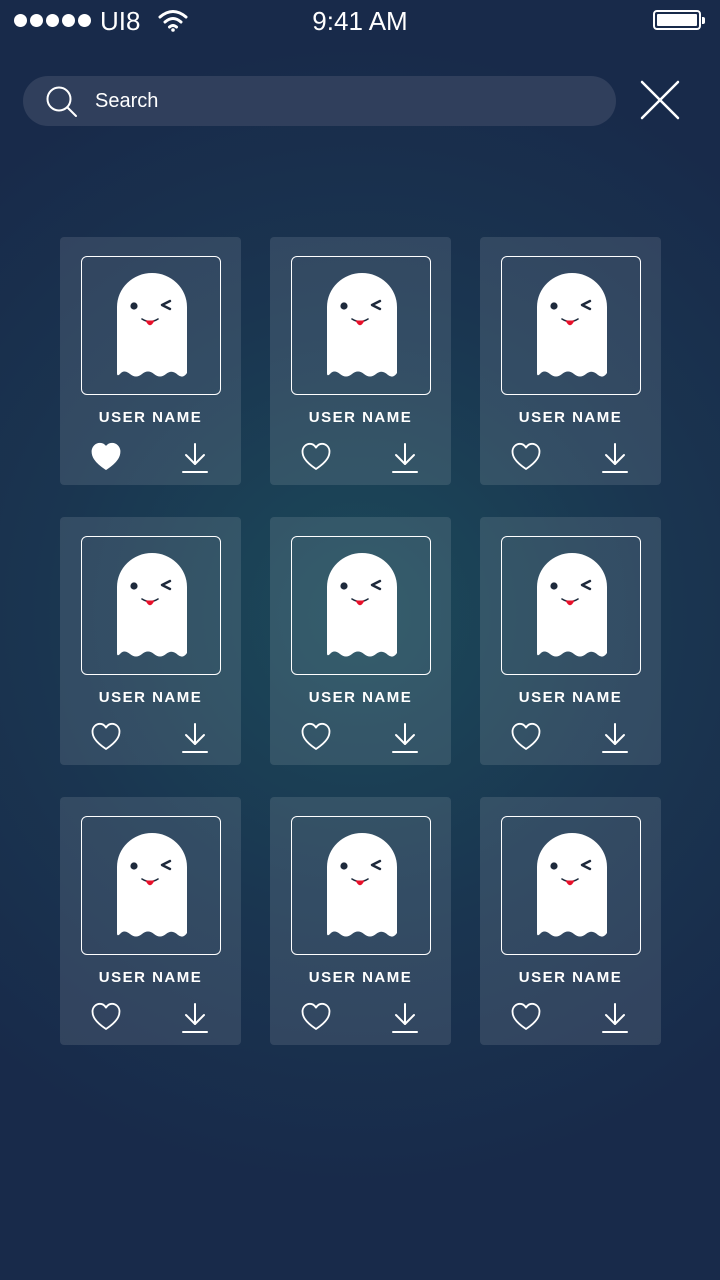 This screenshot has width=720, height=1280. What do you see at coordinates (61, 101) in the screenshot?
I see `search-icon` at bounding box center [61, 101].